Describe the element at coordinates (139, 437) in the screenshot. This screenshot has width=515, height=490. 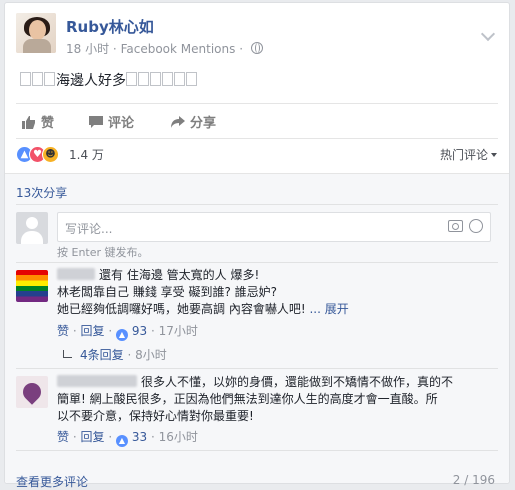
I see `comment-like-count: 33` at that location.